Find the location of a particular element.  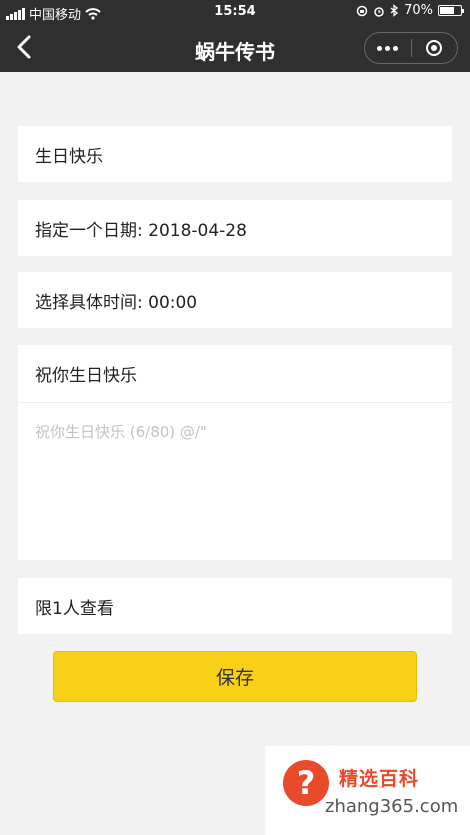

target-icon is located at coordinates (434, 48).